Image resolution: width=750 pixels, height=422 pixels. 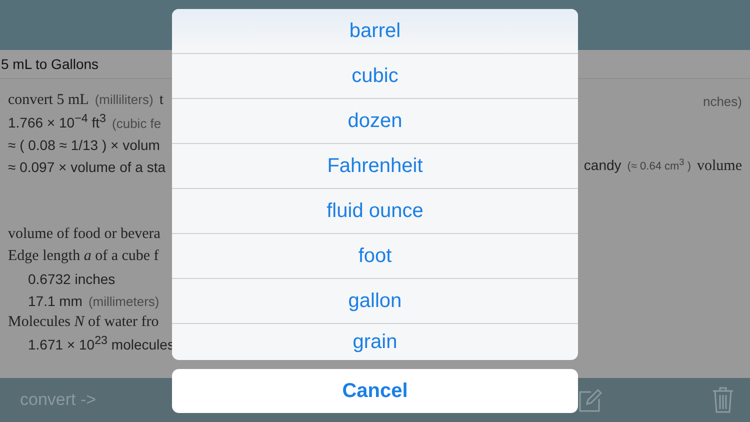 What do you see at coordinates (124, 99) in the screenshot?
I see `result-text: (milliliters)` at bounding box center [124, 99].